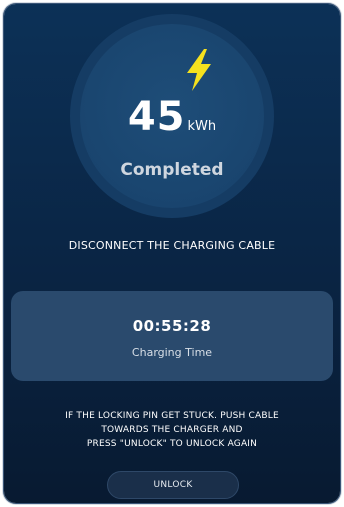 The height and width of the screenshot is (507, 344). What do you see at coordinates (172, 416) in the screenshot?
I see `note-line: IF THE LOCKING PIN GET STUCK. PUSH CABLE` at bounding box center [172, 416].